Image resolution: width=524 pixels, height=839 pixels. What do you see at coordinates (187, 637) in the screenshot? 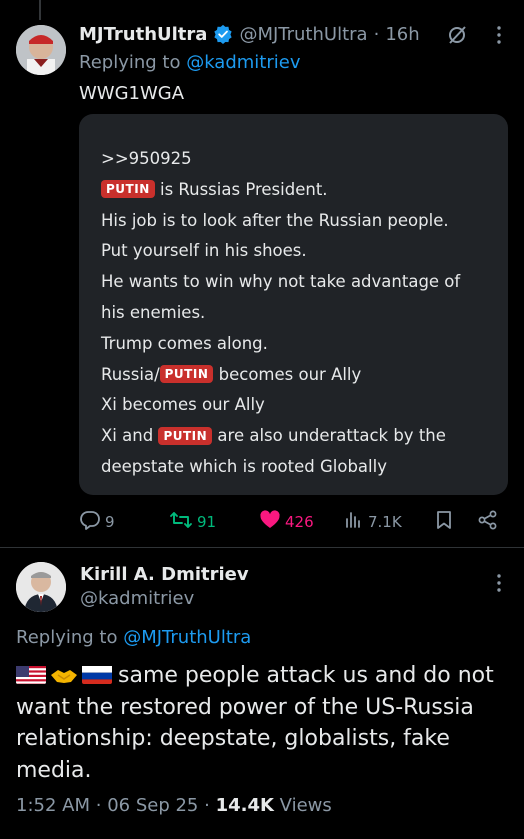
I see `reply-mention-link: @MJTruthUltra` at bounding box center [187, 637].